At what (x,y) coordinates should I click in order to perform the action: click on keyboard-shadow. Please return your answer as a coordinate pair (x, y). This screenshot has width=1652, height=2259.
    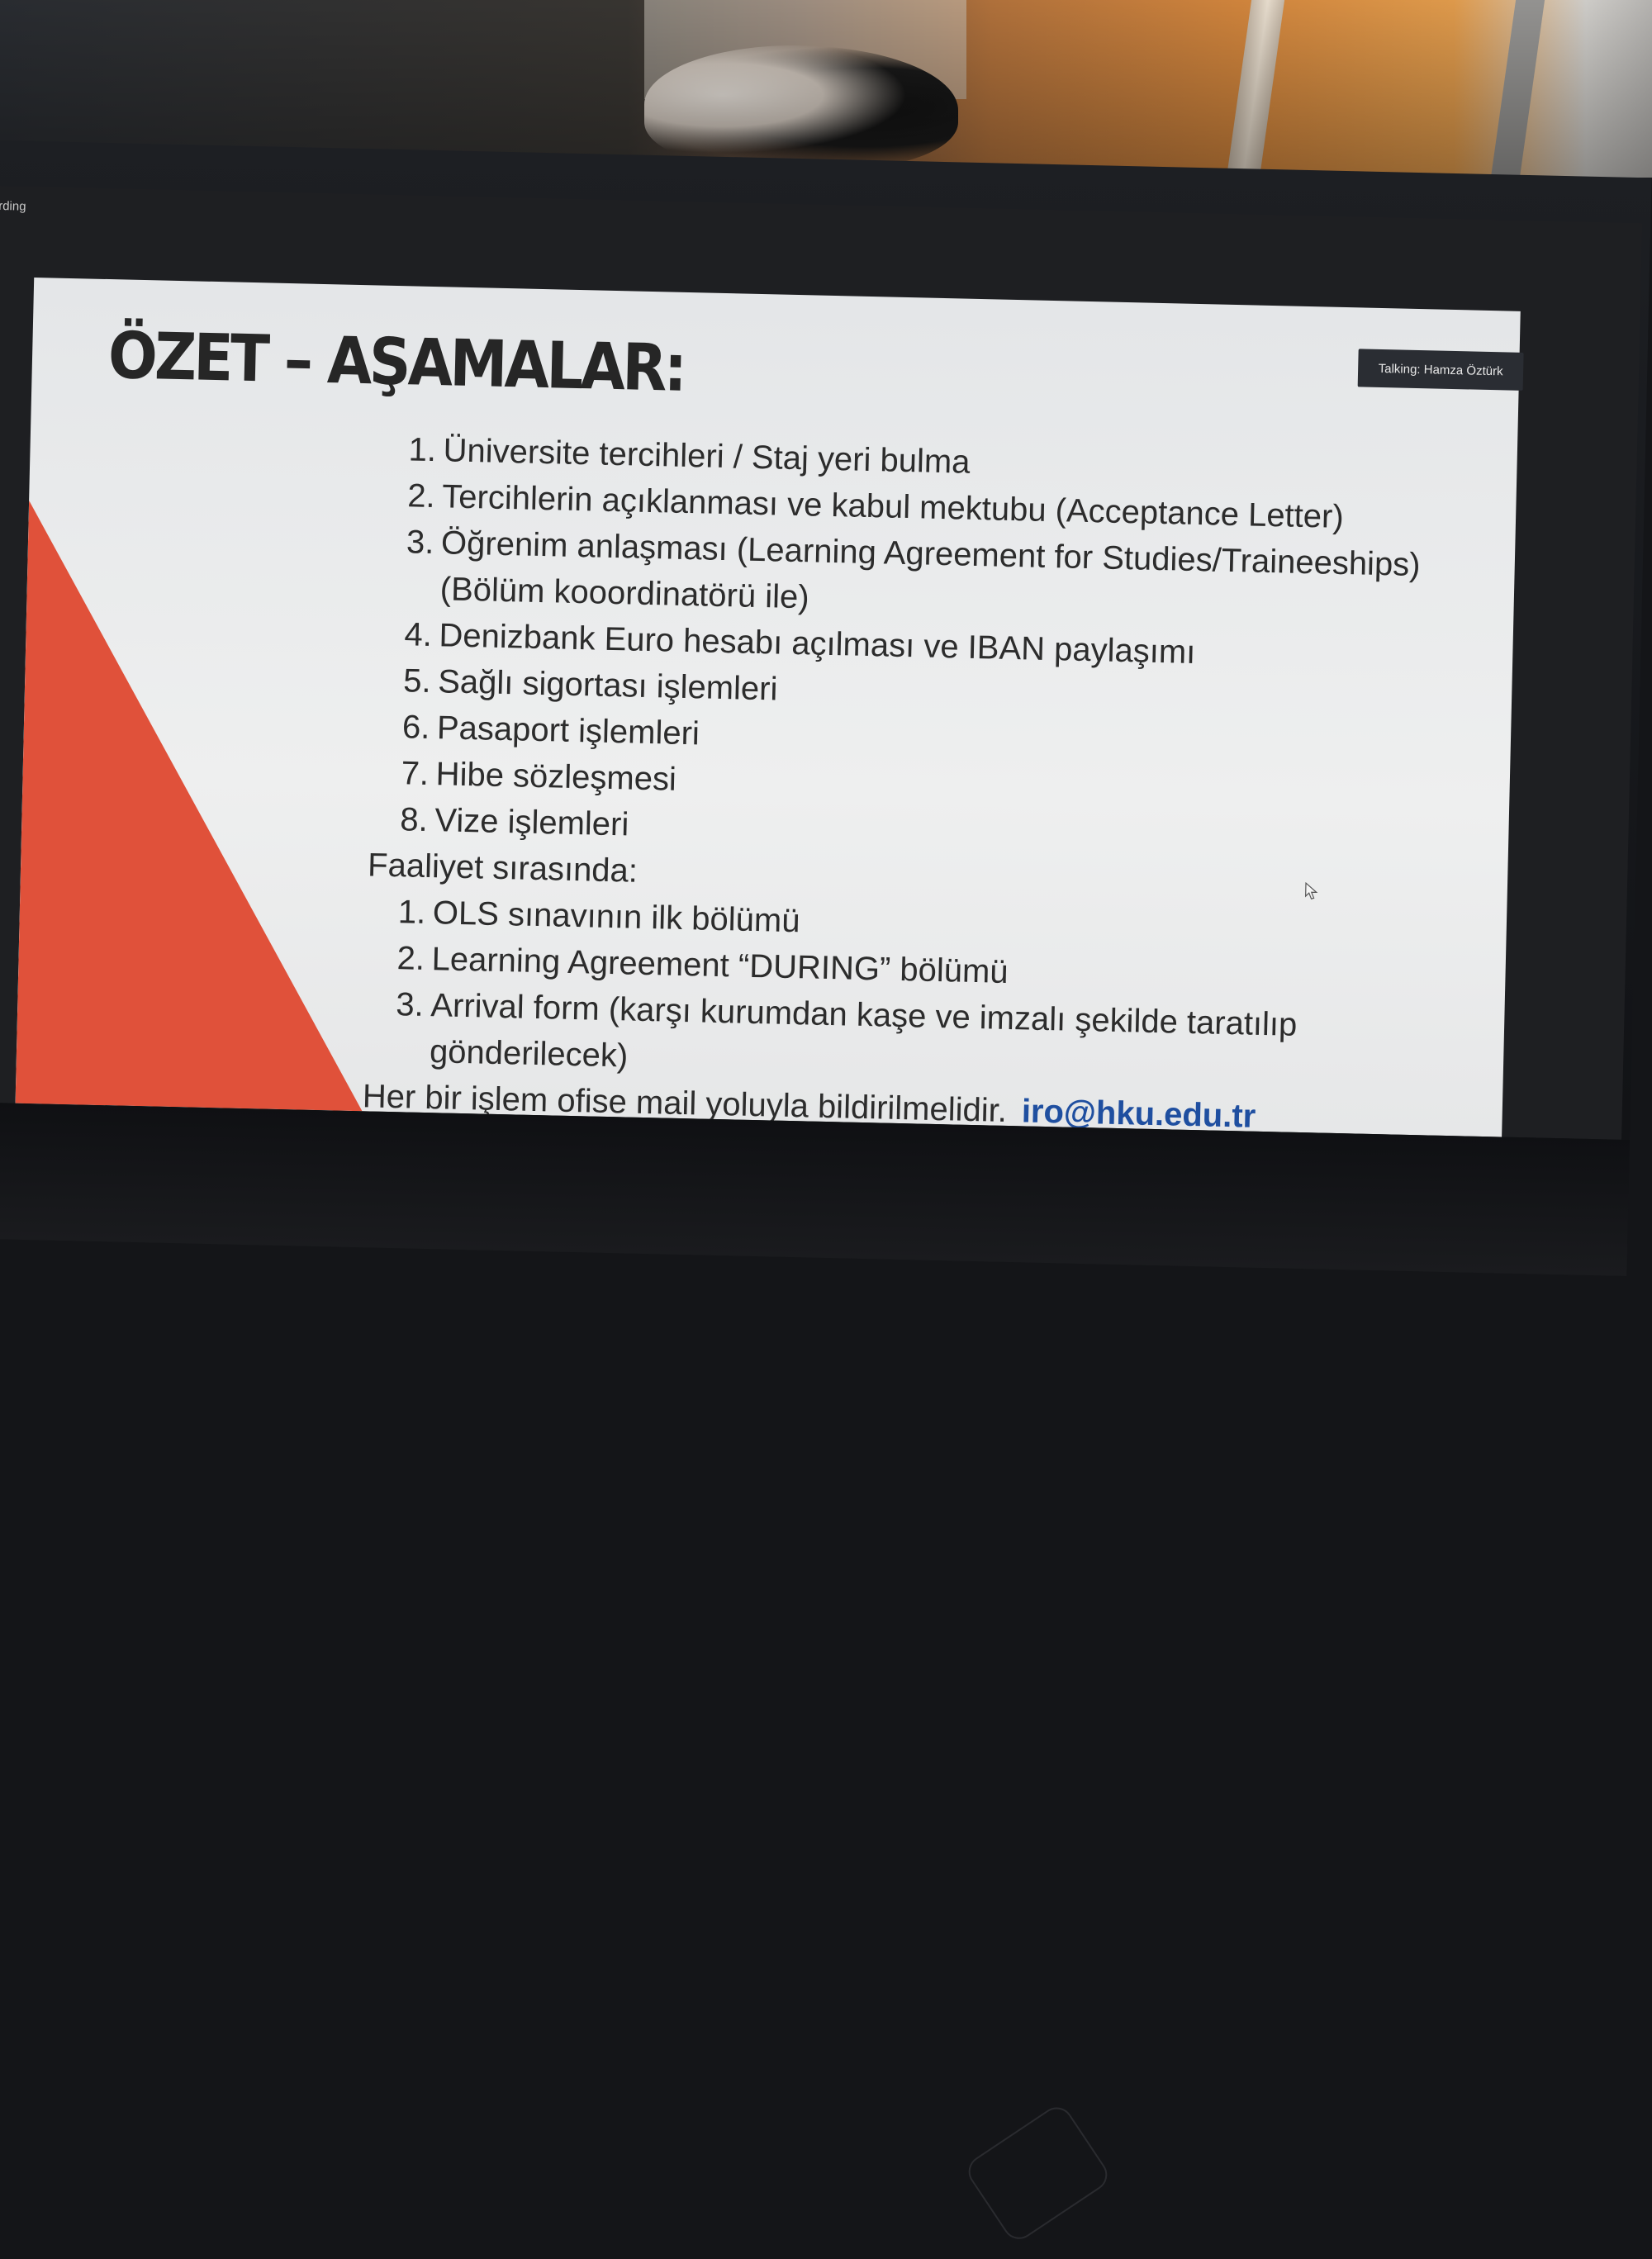
    Looking at the image, I should click on (1037, 2173).